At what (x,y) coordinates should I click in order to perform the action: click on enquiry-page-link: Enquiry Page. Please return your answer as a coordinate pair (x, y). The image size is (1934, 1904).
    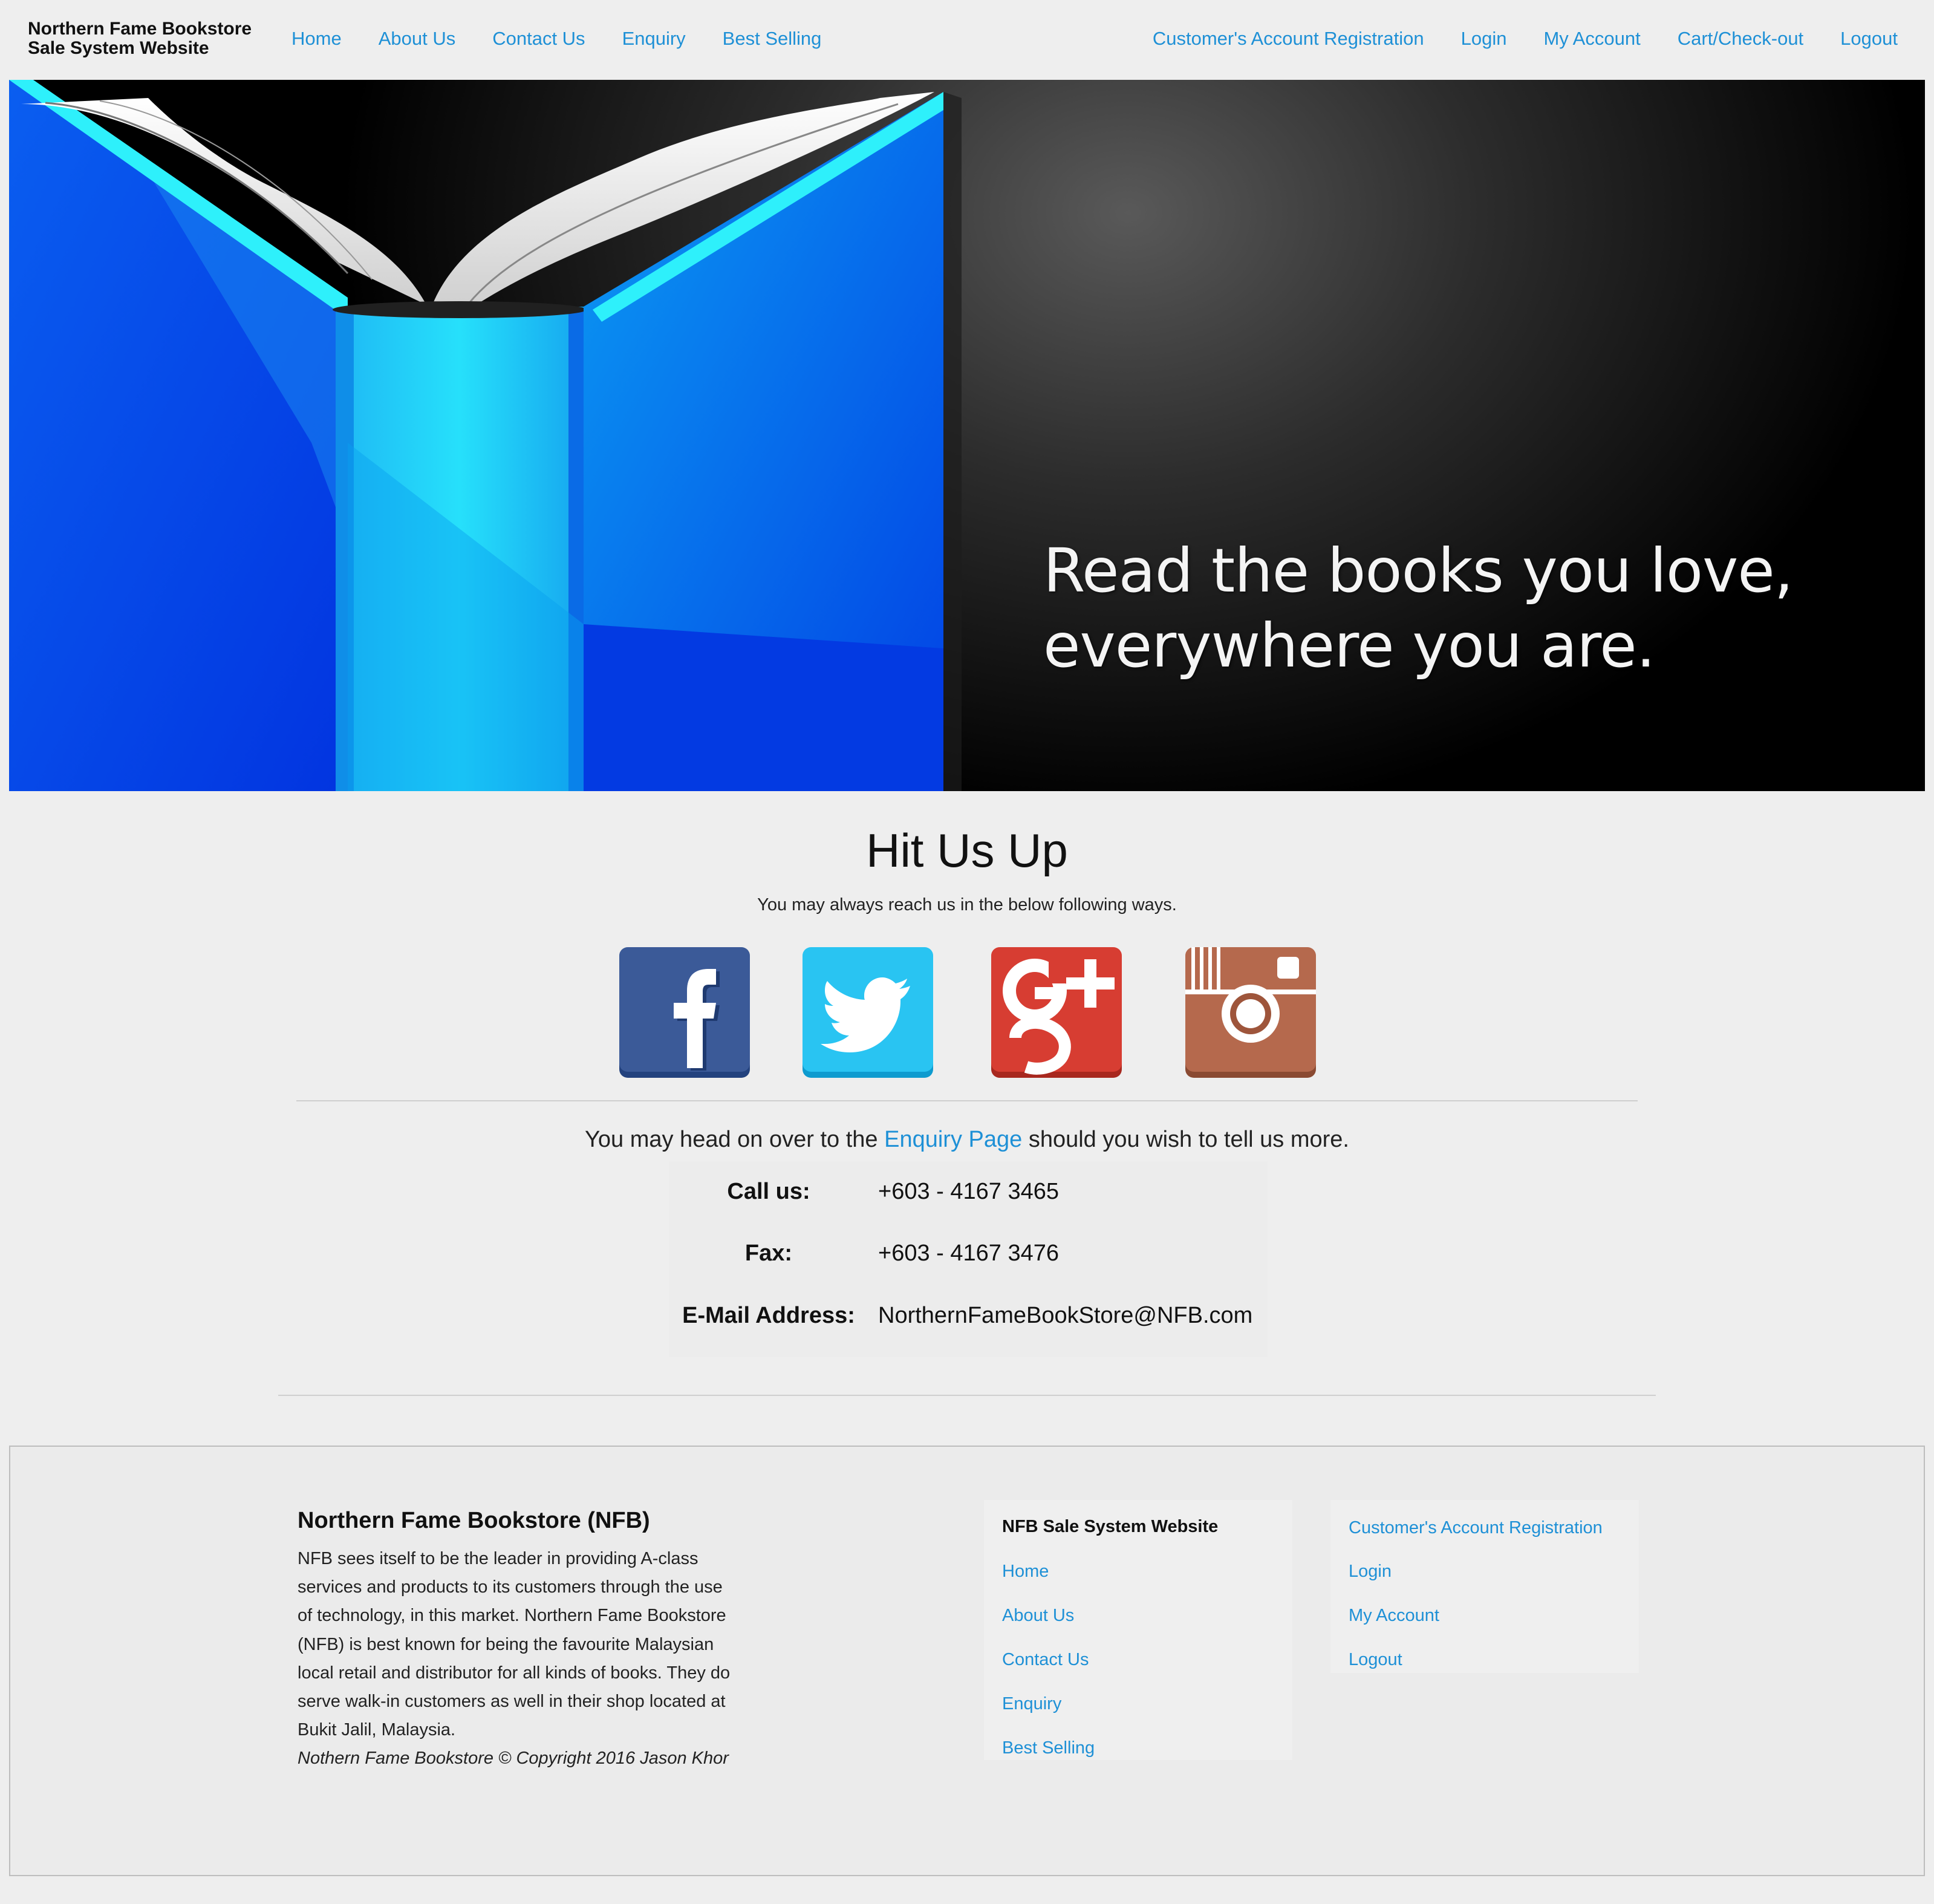
    Looking at the image, I should click on (953, 1139).